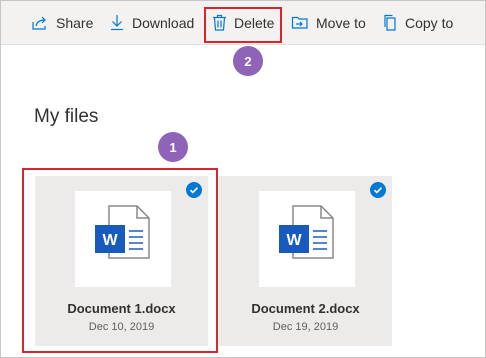 The height and width of the screenshot is (358, 486). Describe the element at coordinates (300, 22) in the screenshot. I see `move-to-icon` at that location.